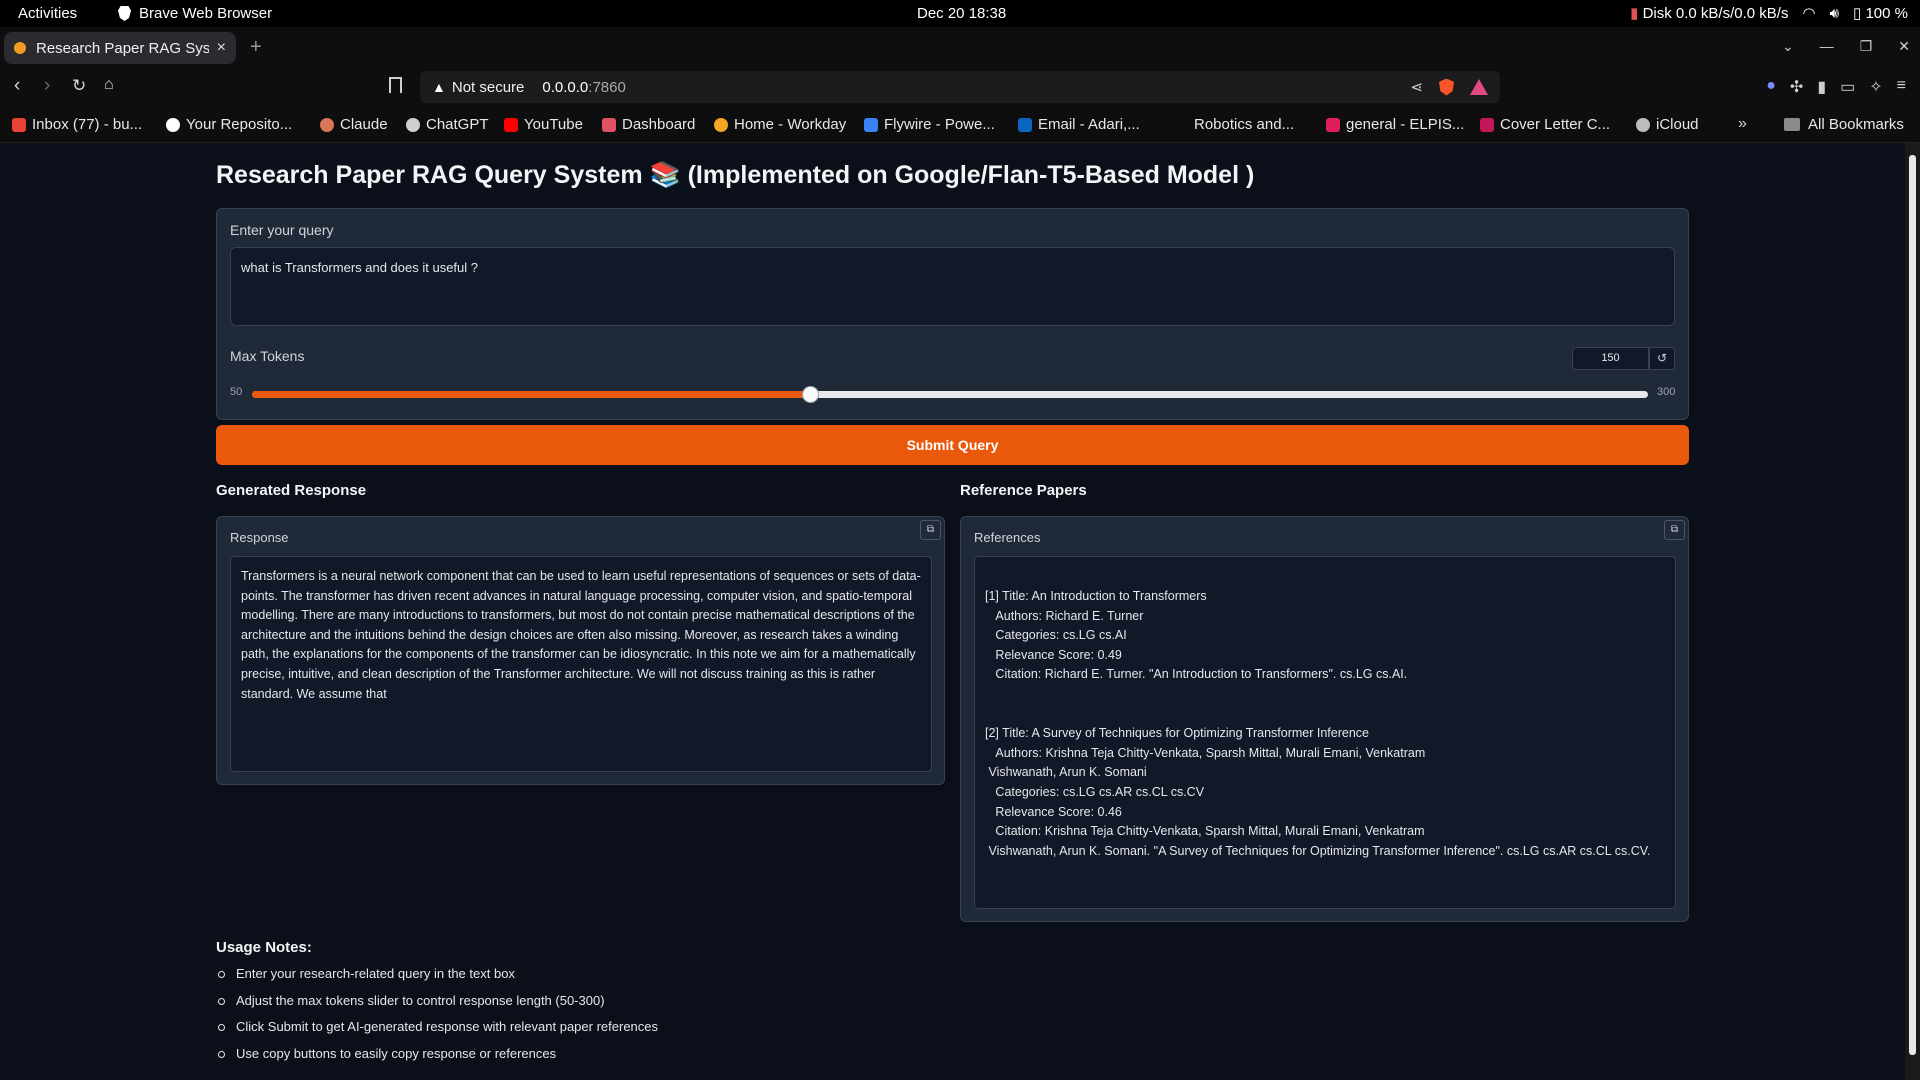 The image size is (1920, 1080). What do you see at coordinates (1792, 124) in the screenshot?
I see `folder-icon` at bounding box center [1792, 124].